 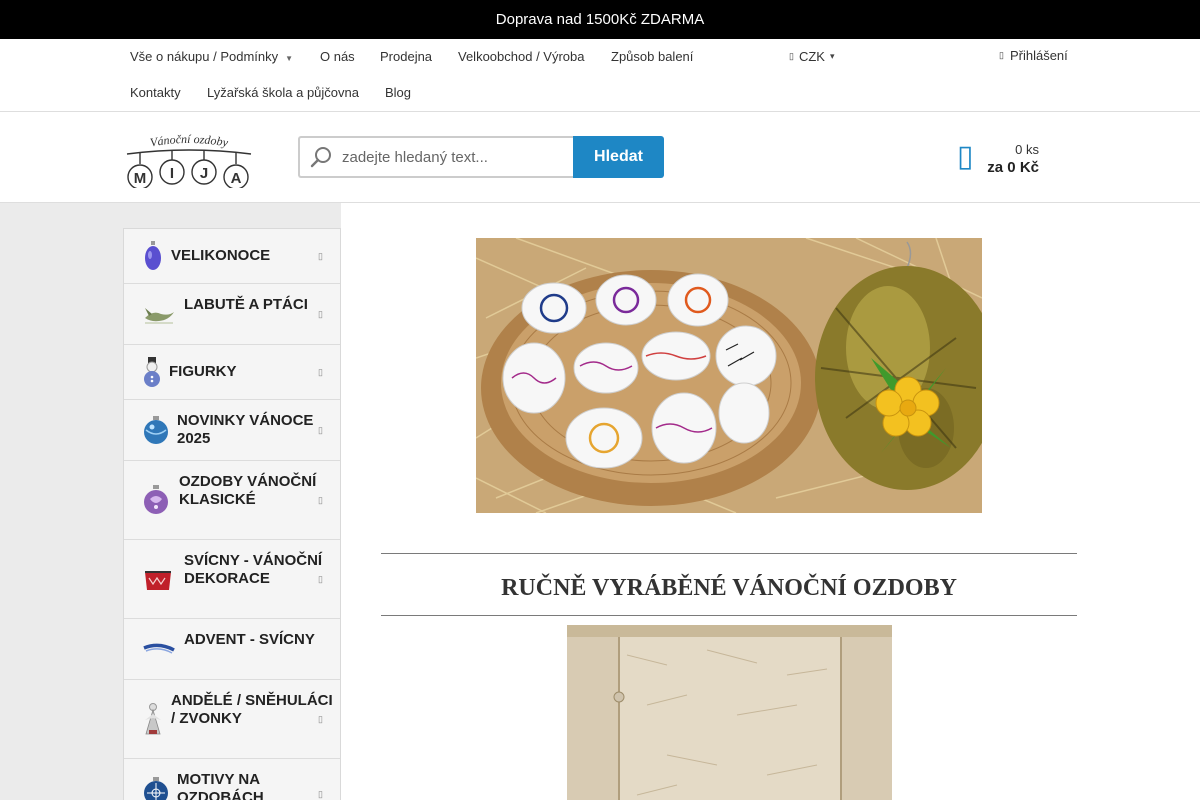 I want to click on login-link: ▯ Přihlášení, so click(x=1033, y=55).